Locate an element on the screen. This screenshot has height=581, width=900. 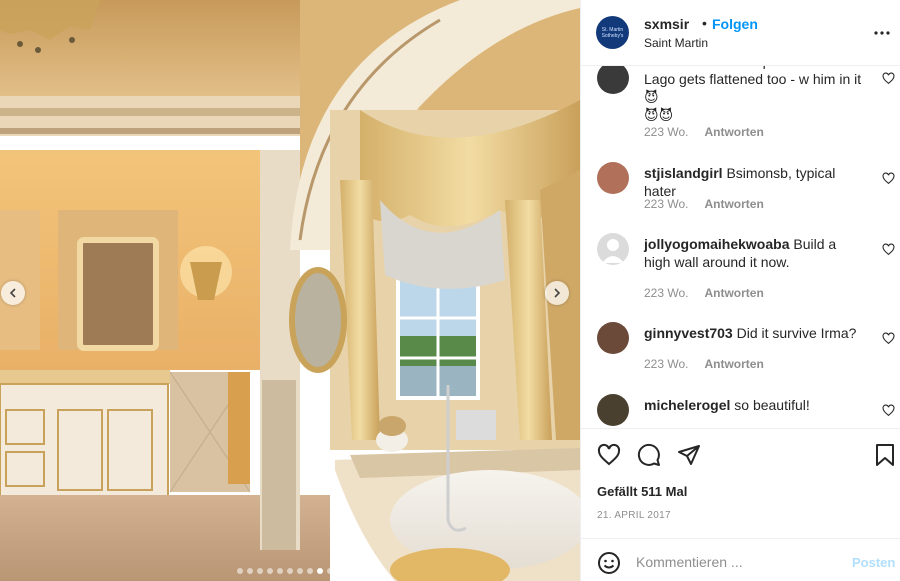
account-avatar: St. Martin Sotheby's is located at coordinates (612, 32).